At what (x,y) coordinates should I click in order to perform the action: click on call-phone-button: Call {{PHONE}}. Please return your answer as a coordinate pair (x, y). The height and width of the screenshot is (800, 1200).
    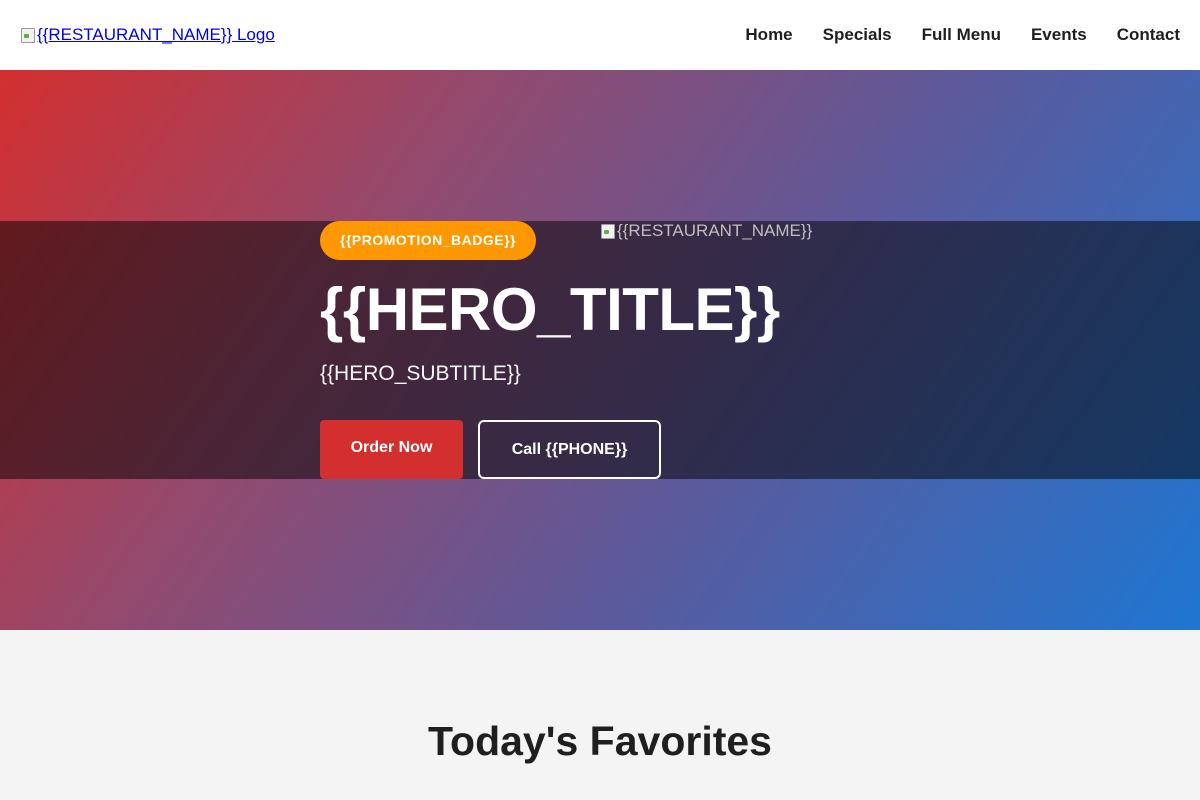
    Looking at the image, I should click on (569, 449).